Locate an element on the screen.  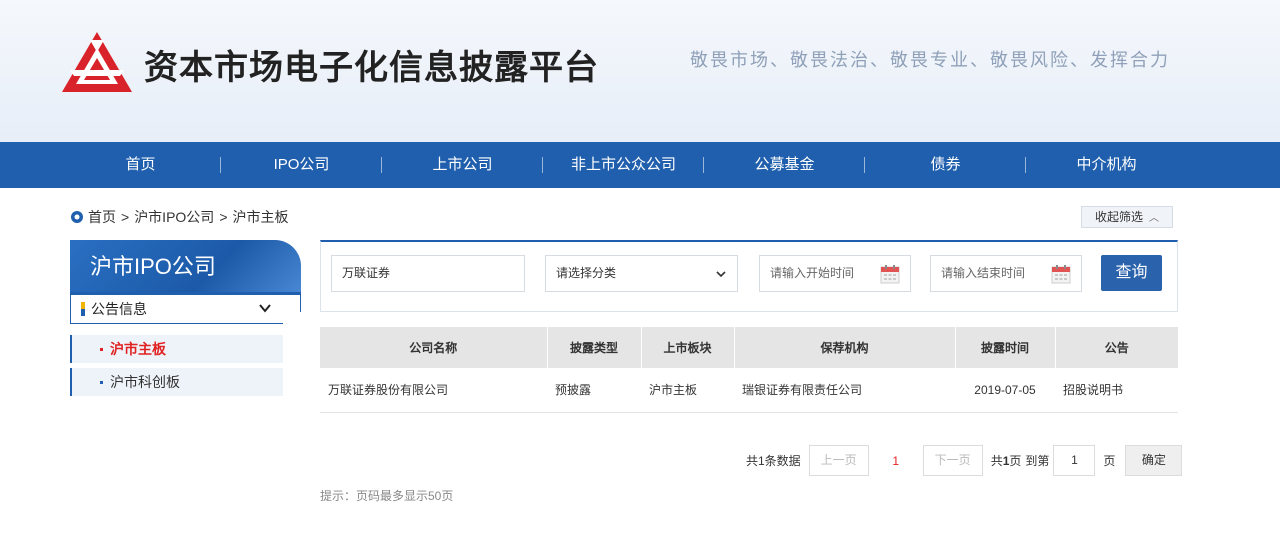
pagination-total: 共1条数据 is located at coordinates (773, 461).